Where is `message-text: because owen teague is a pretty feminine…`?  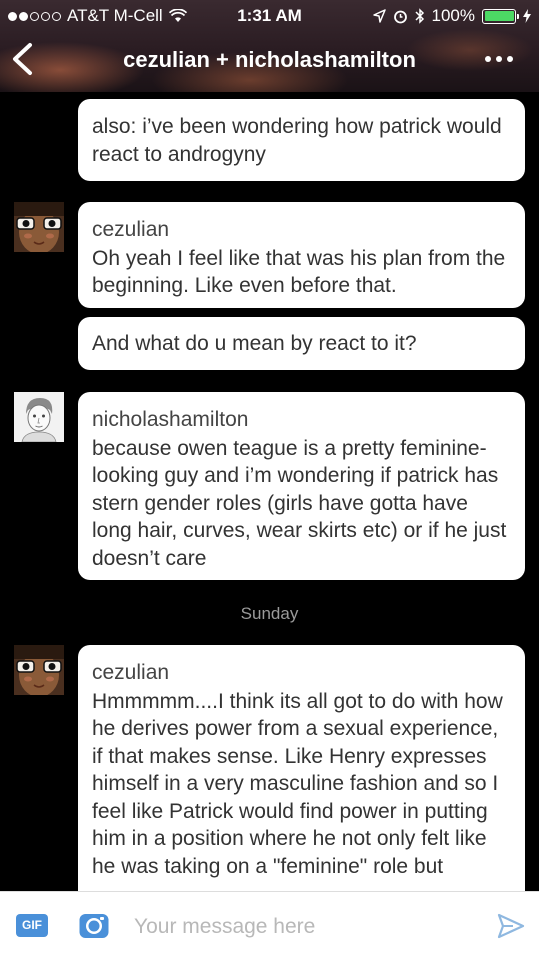 message-text: because owen teague is a pretty feminine… is located at coordinates (299, 503).